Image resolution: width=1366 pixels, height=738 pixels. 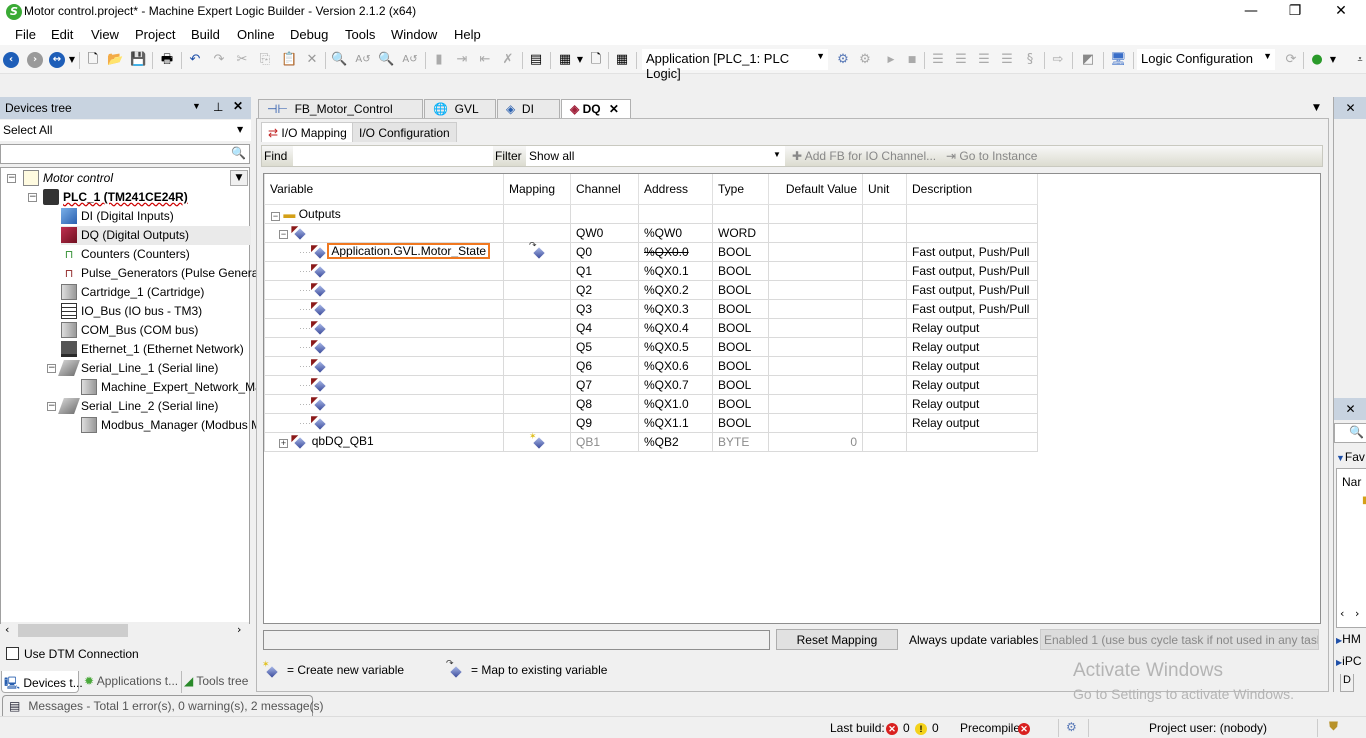 I want to click on tab-fb-motor-control: ⊣⊢ FB_Motor_Control, so click(x=340, y=108).